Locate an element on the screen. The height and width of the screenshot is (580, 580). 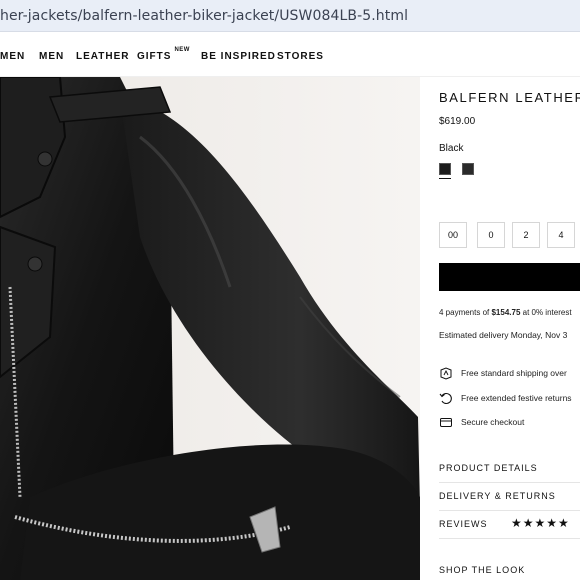
shipping-box-icon is located at coordinates (446, 373).